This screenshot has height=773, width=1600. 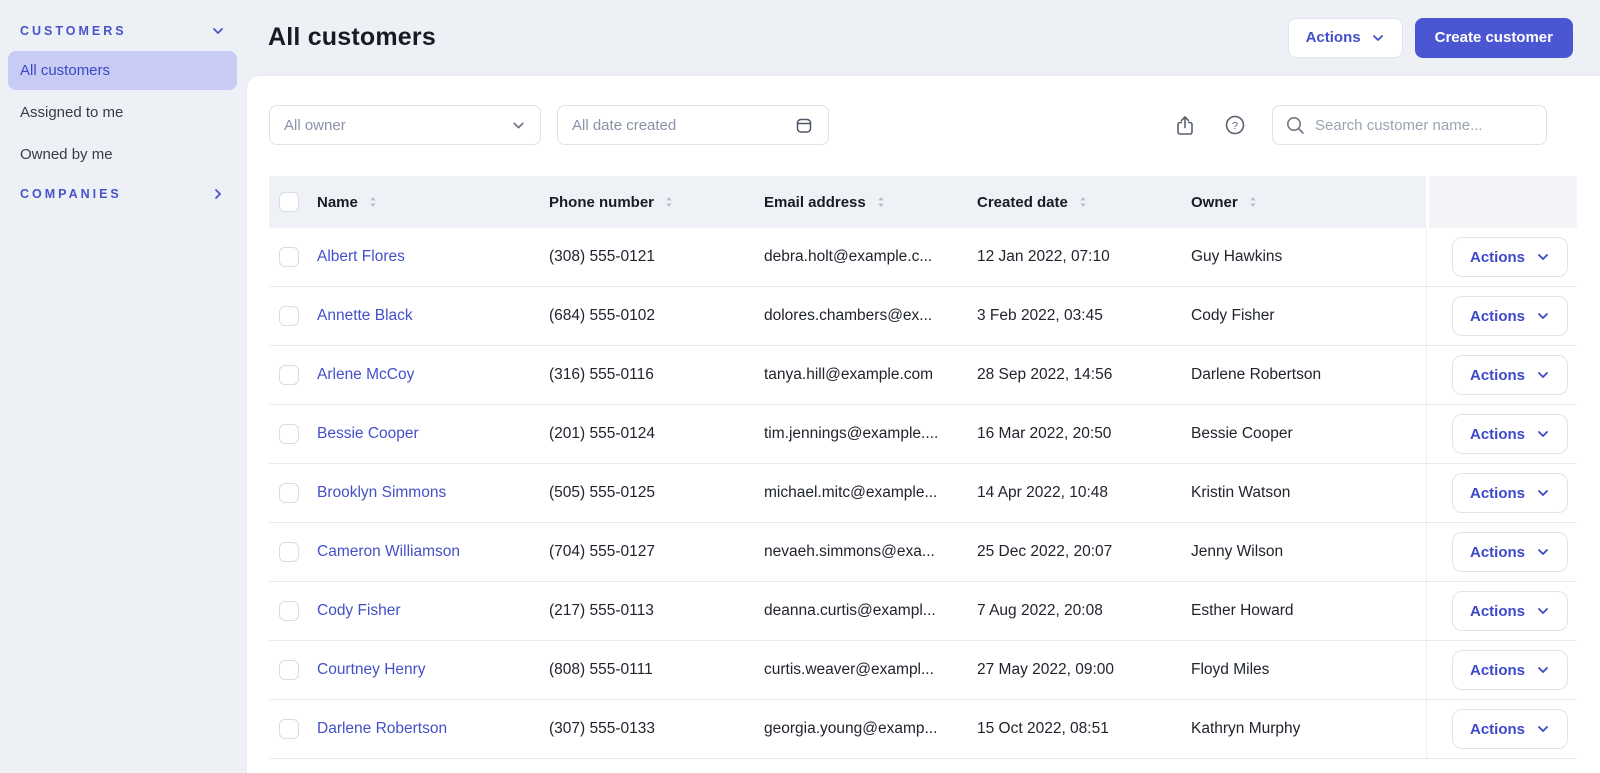 What do you see at coordinates (1424, 125) in the screenshot?
I see `search-input` at bounding box center [1424, 125].